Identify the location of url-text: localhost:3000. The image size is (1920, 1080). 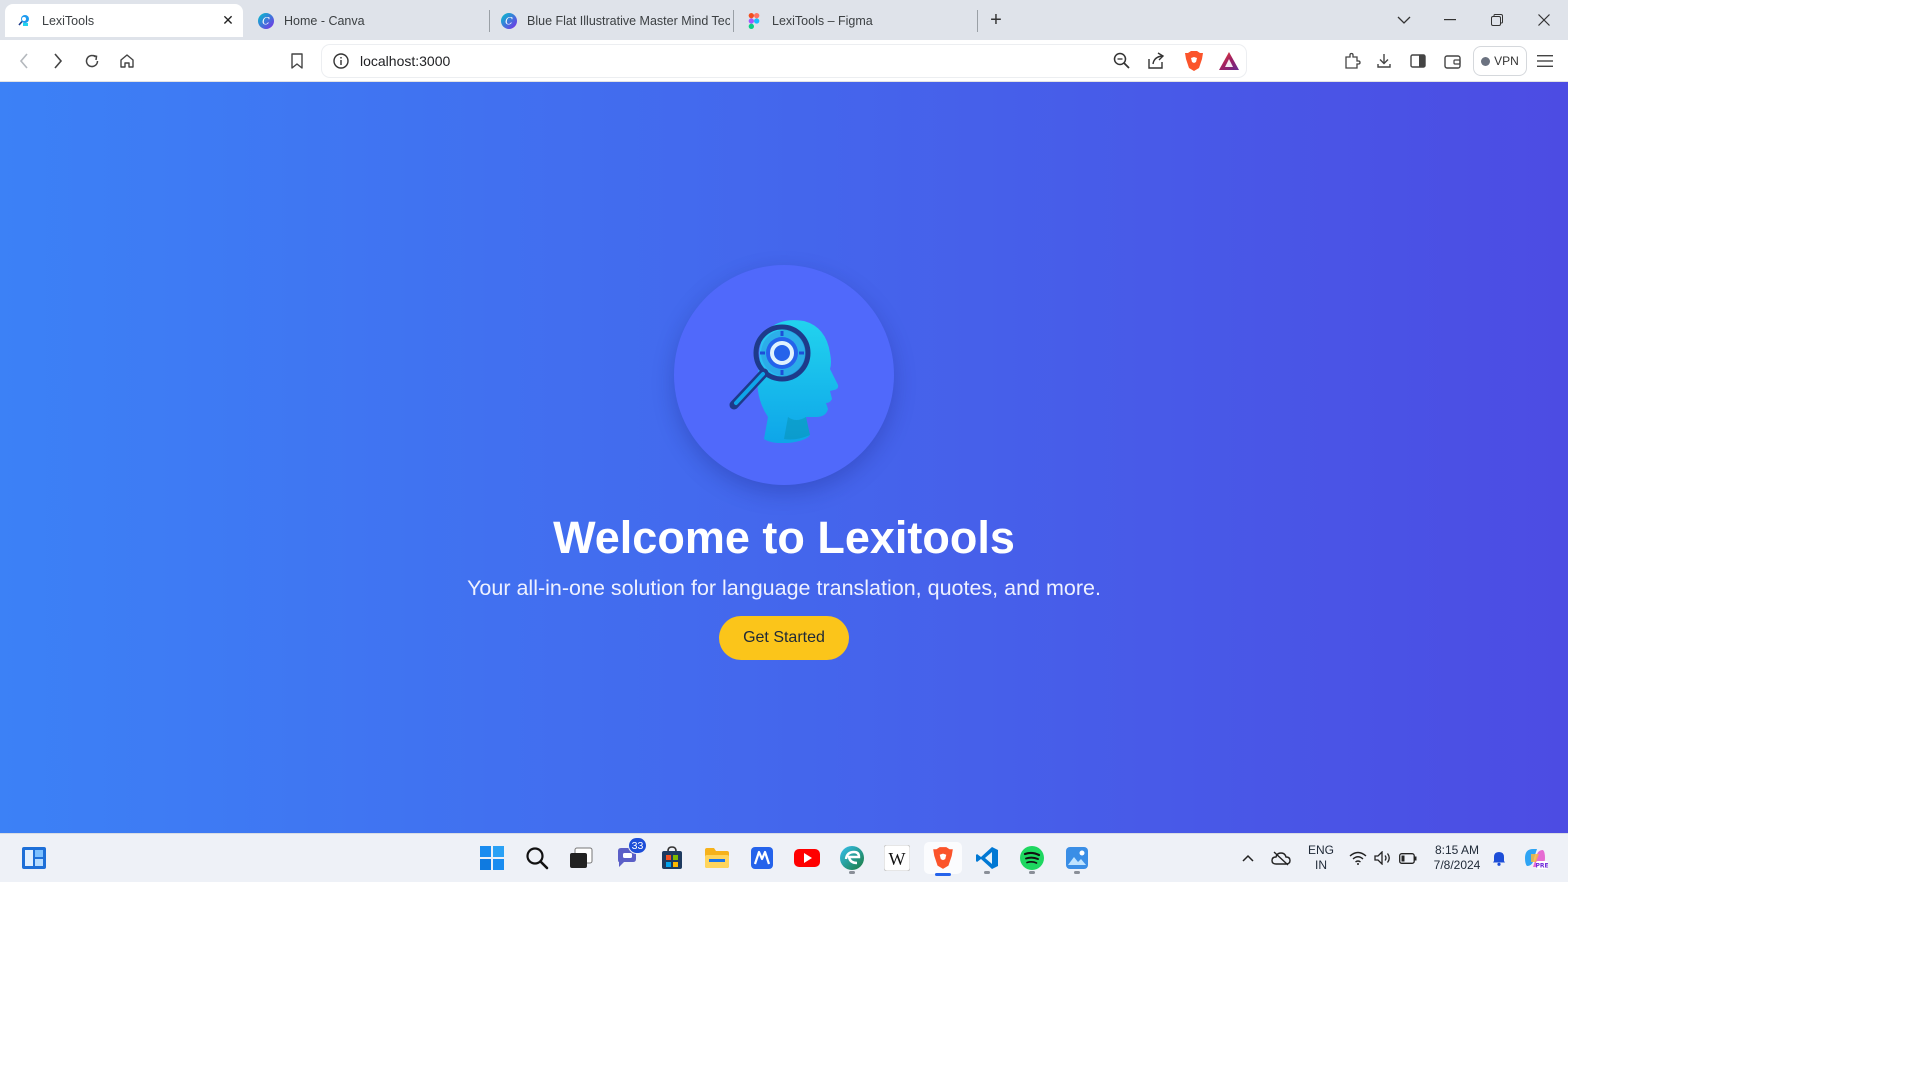
(405, 61).